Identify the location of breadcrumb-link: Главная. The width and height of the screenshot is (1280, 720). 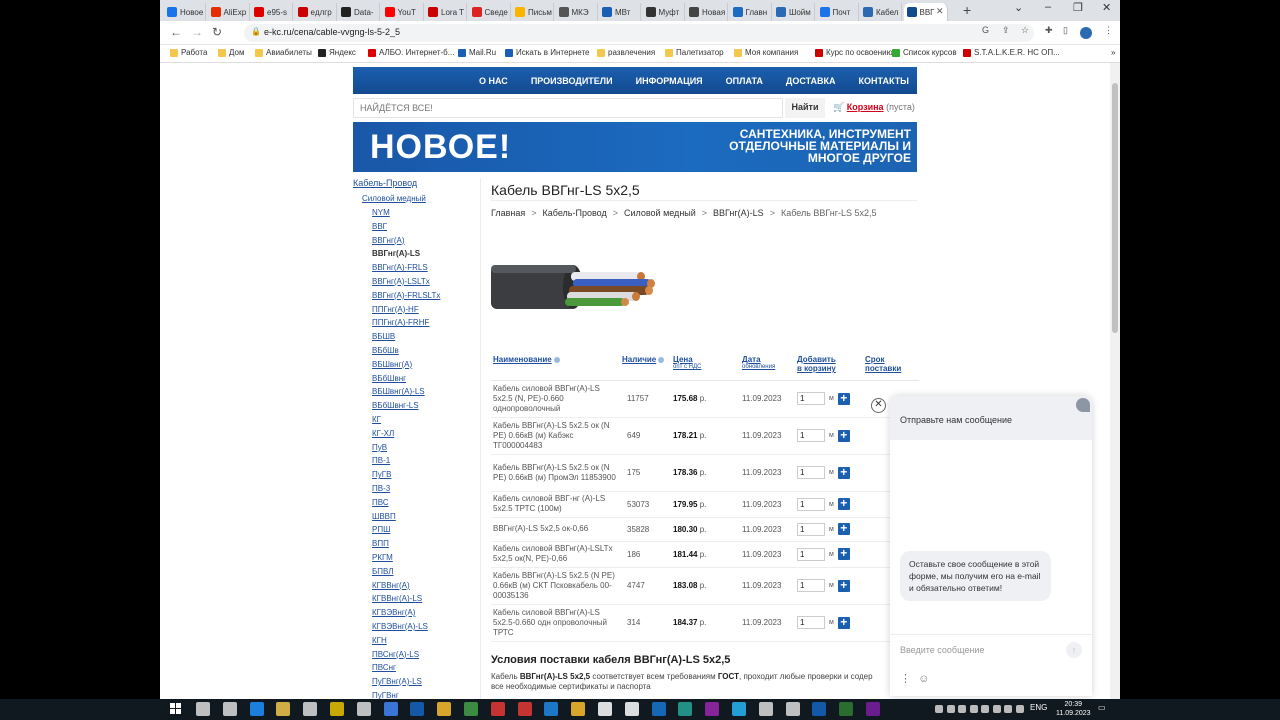
(508, 213).